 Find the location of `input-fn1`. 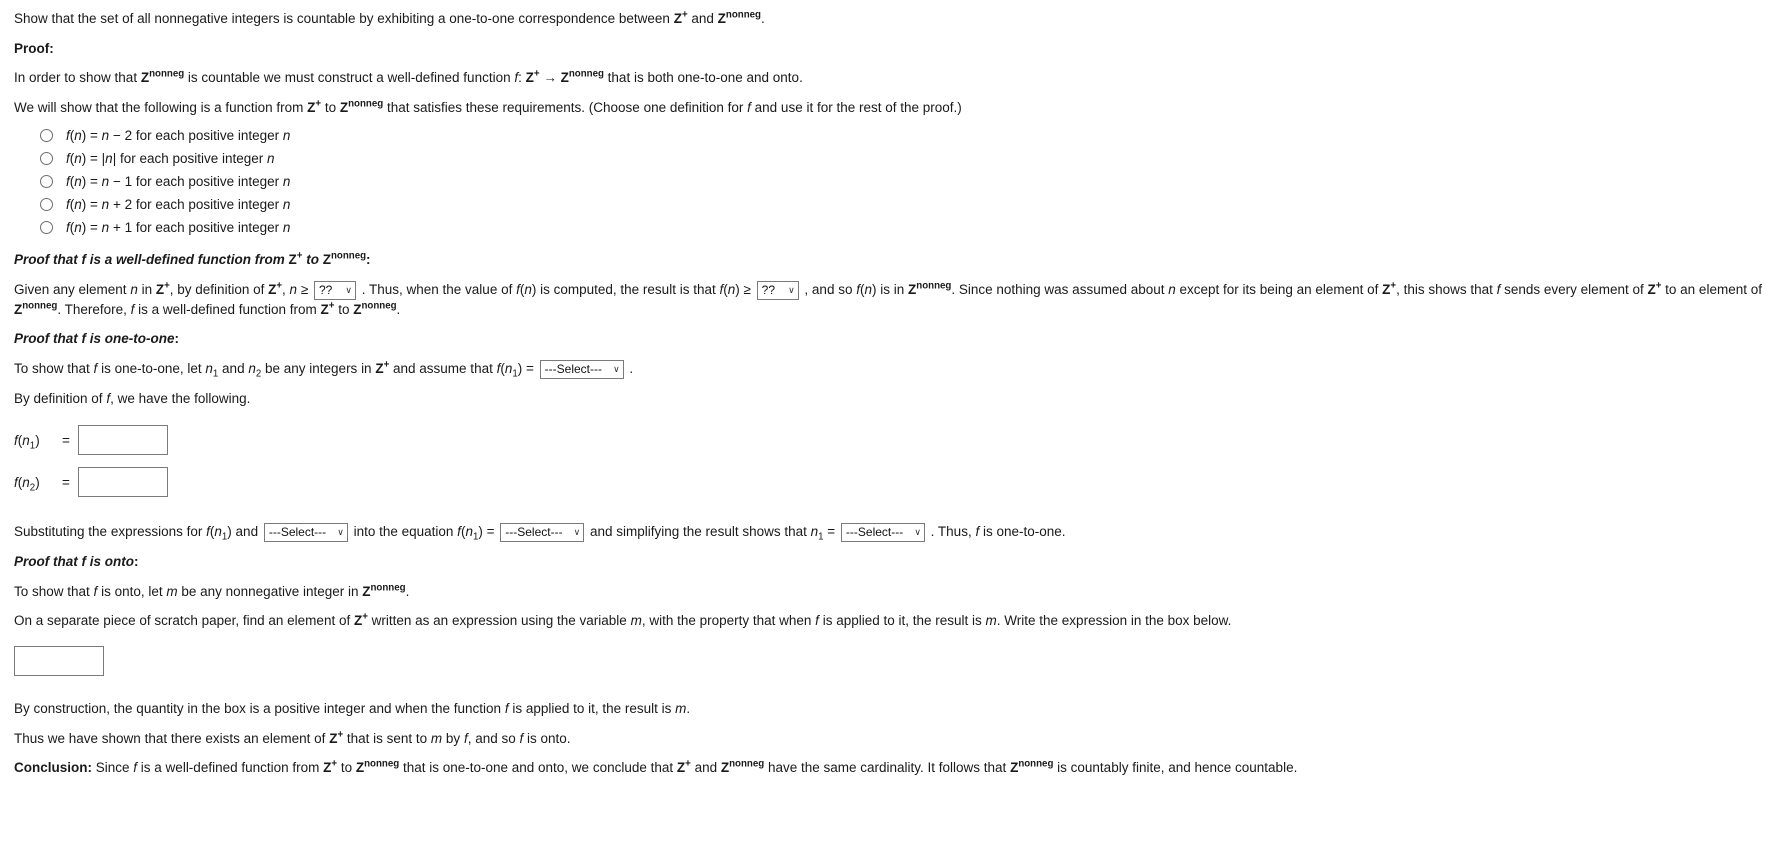

input-fn1 is located at coordinates (122, 440).